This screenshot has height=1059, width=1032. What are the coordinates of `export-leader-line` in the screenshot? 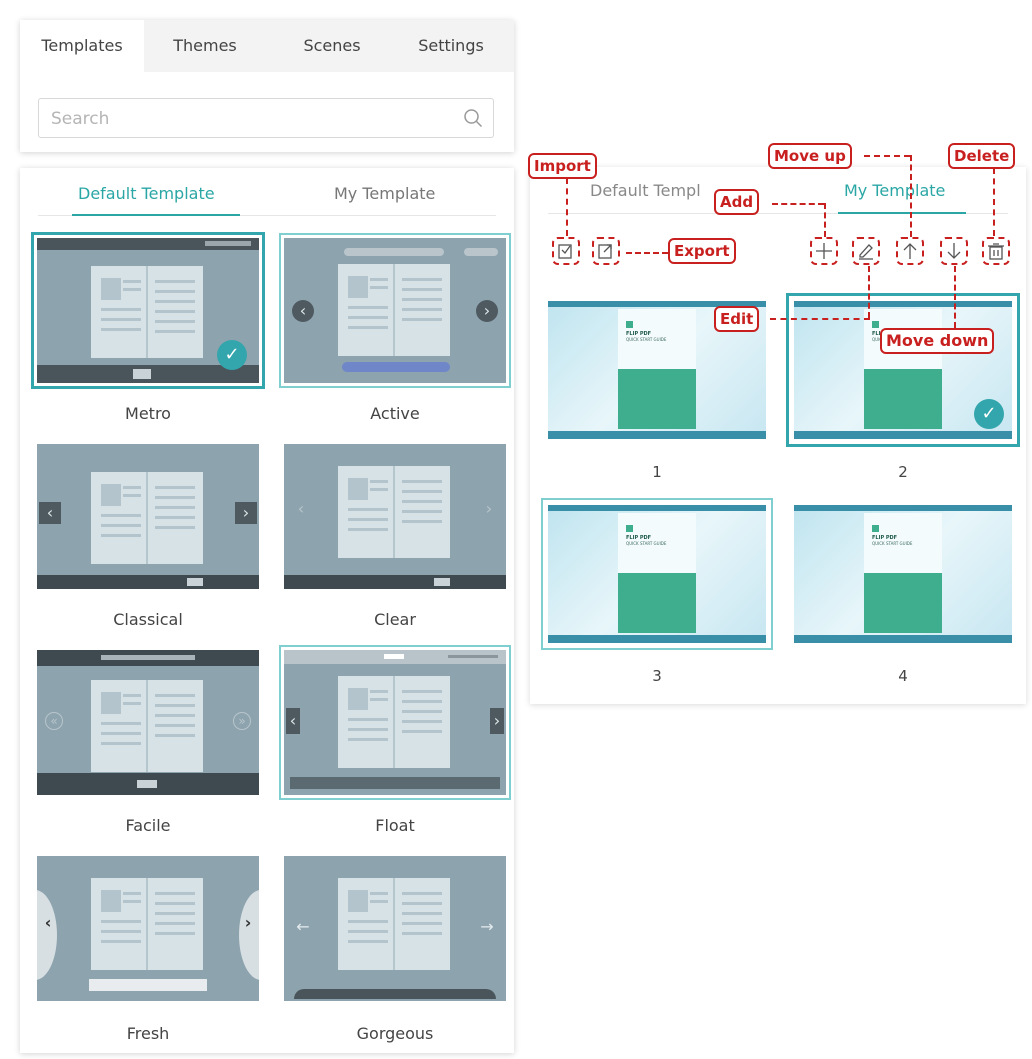 It's located at (647, 253).